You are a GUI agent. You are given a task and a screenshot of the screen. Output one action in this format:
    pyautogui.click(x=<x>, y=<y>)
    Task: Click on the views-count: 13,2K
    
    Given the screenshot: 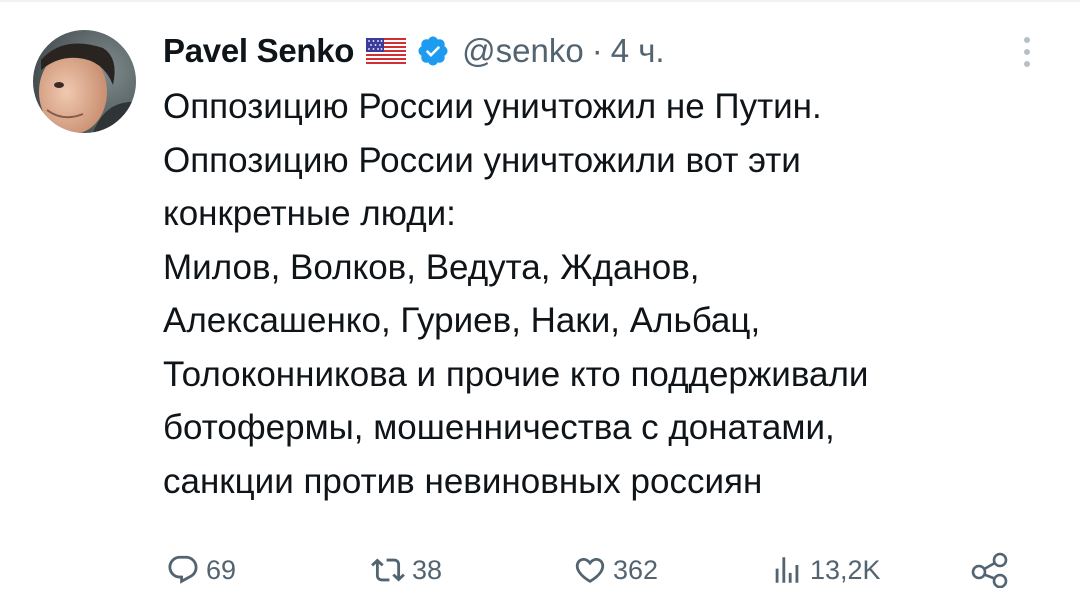 What is the action you would take?
    pyautogui.click(x=845, y=569)
    